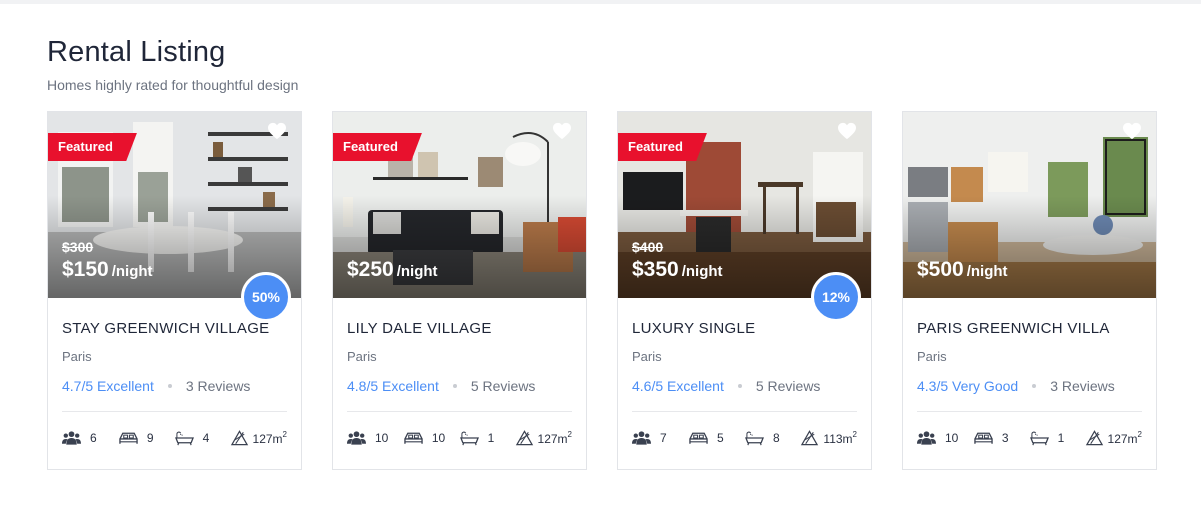  I want to click on amenities-row: 10 3 1 127m2, so click(1029, 438).